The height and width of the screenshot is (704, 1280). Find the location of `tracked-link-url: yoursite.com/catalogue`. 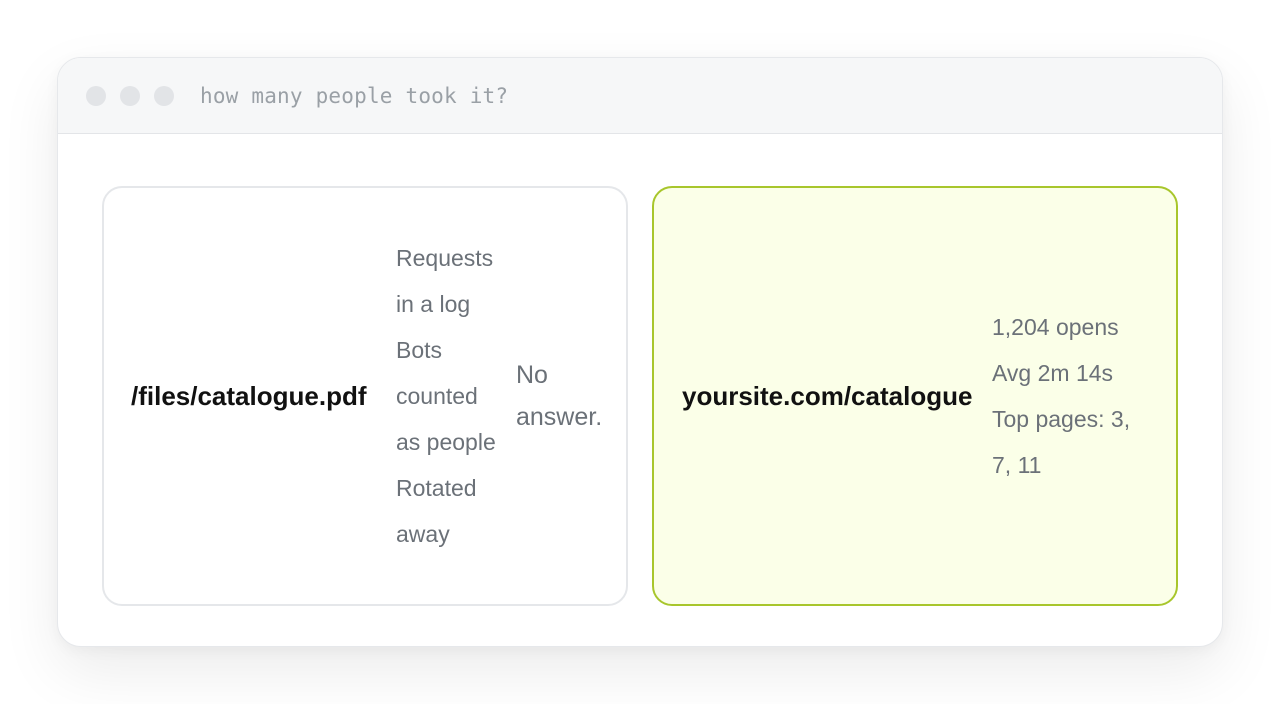

tracked-link-url: yoursite.com/catalogue is located at coordinates (827, 395).